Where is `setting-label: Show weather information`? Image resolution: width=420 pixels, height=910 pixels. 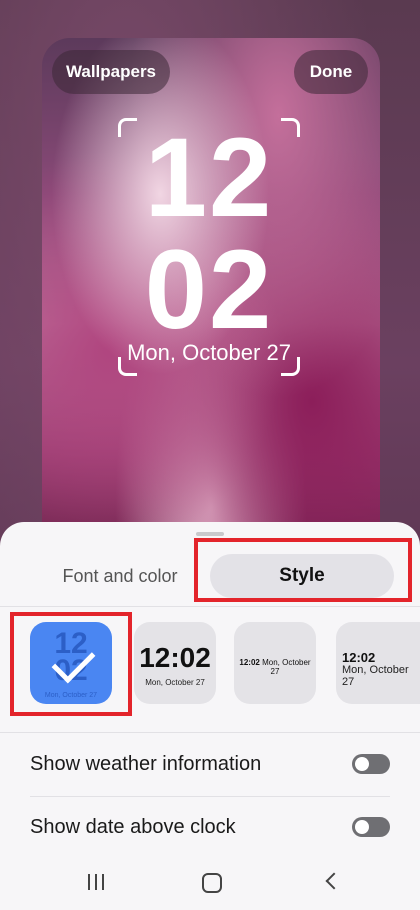 setting-label: Show weather information is located at coordinates (146, 763).